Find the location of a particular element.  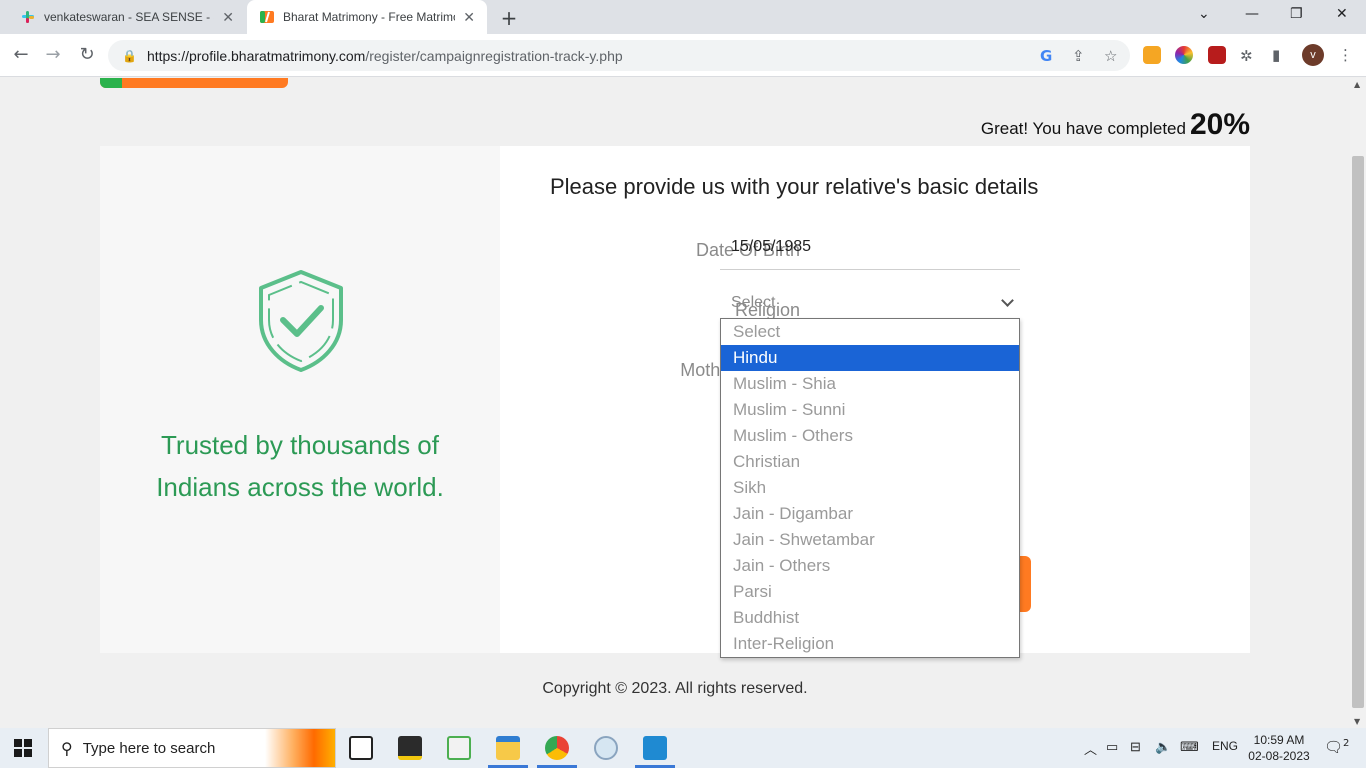

windows-start-icon is located at coordinates (23, 748).